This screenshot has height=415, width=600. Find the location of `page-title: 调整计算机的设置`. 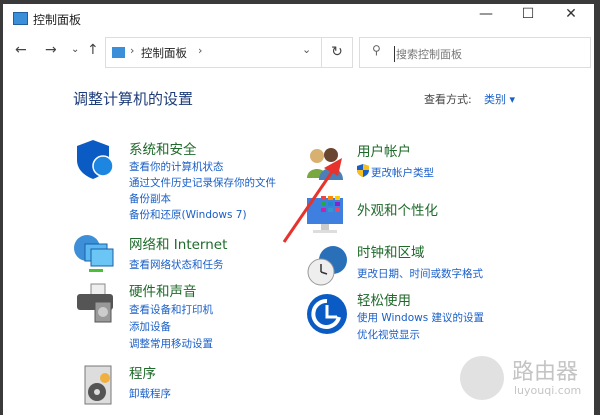

page-title: 调整计算机的设置 is located at coordinates (133, 99).